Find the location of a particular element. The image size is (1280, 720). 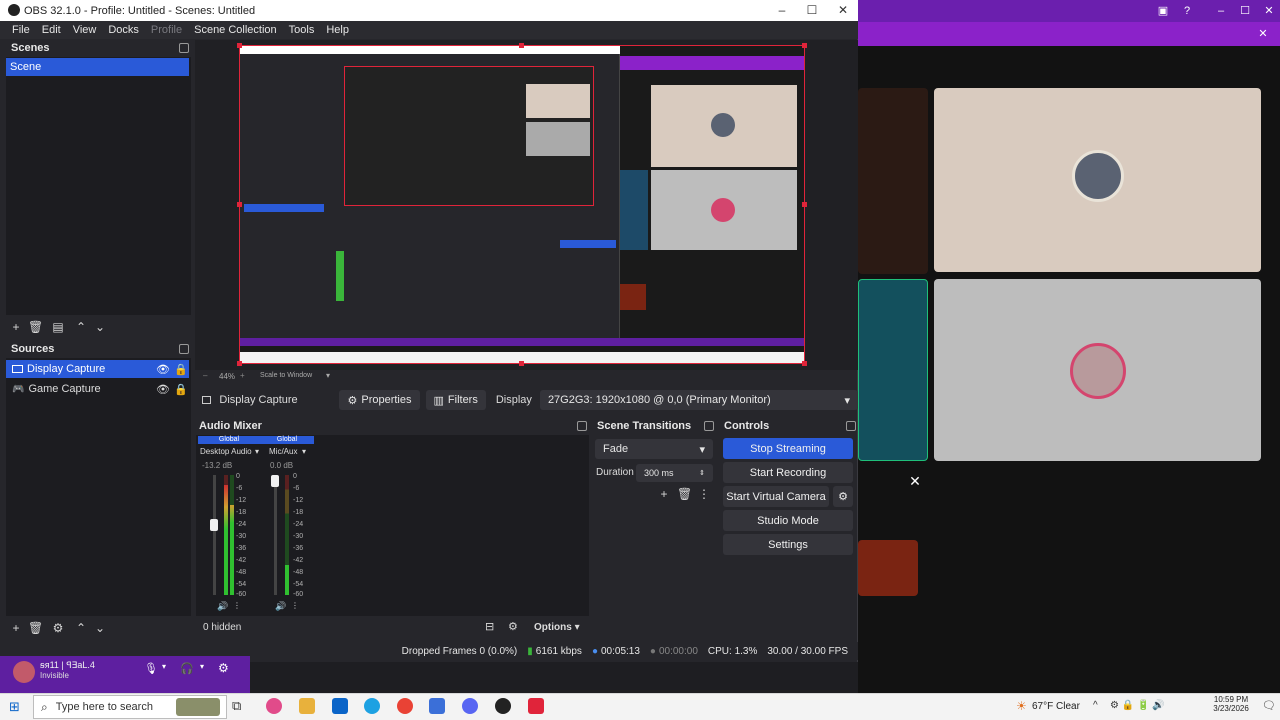

advanced-audio-icon: ⚙ is located at coordinates (513, 626).